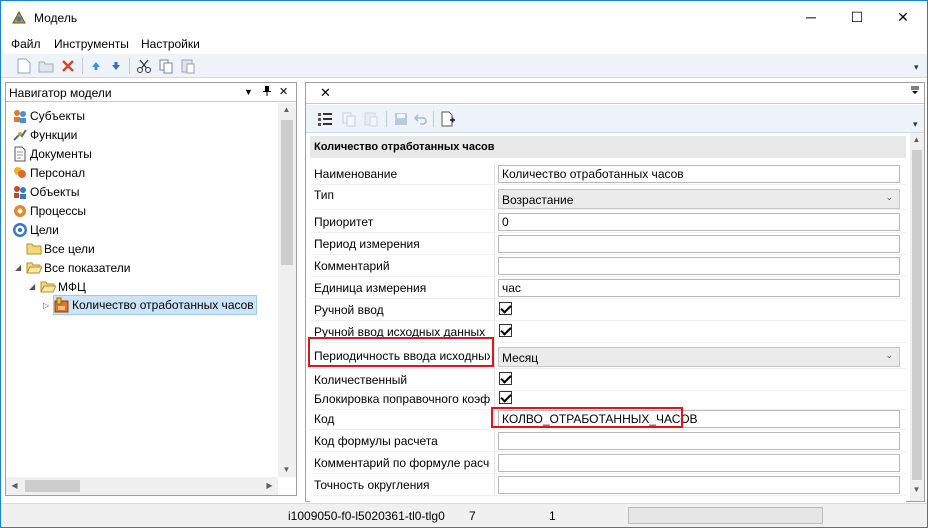  I want to click on tree-item-personnel: Персонал, so click(48, 172).